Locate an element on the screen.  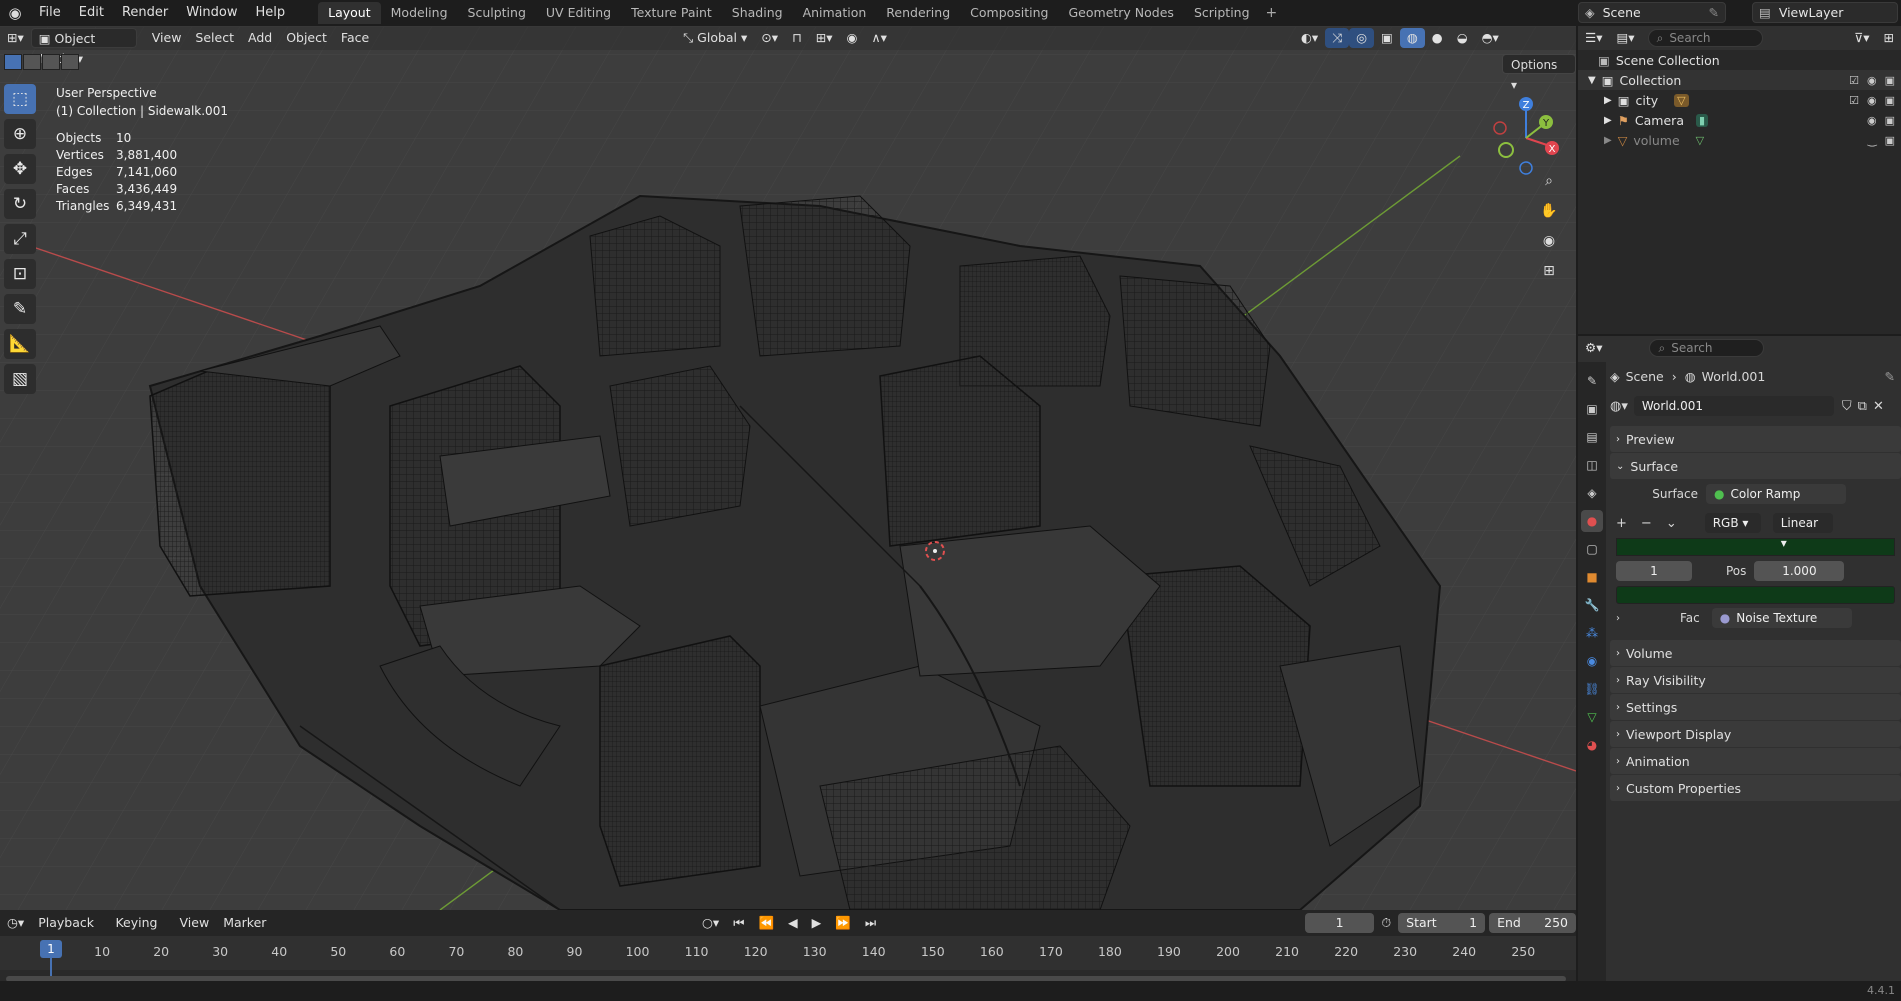
menu-object: Object is located at coordinates (306, 38).